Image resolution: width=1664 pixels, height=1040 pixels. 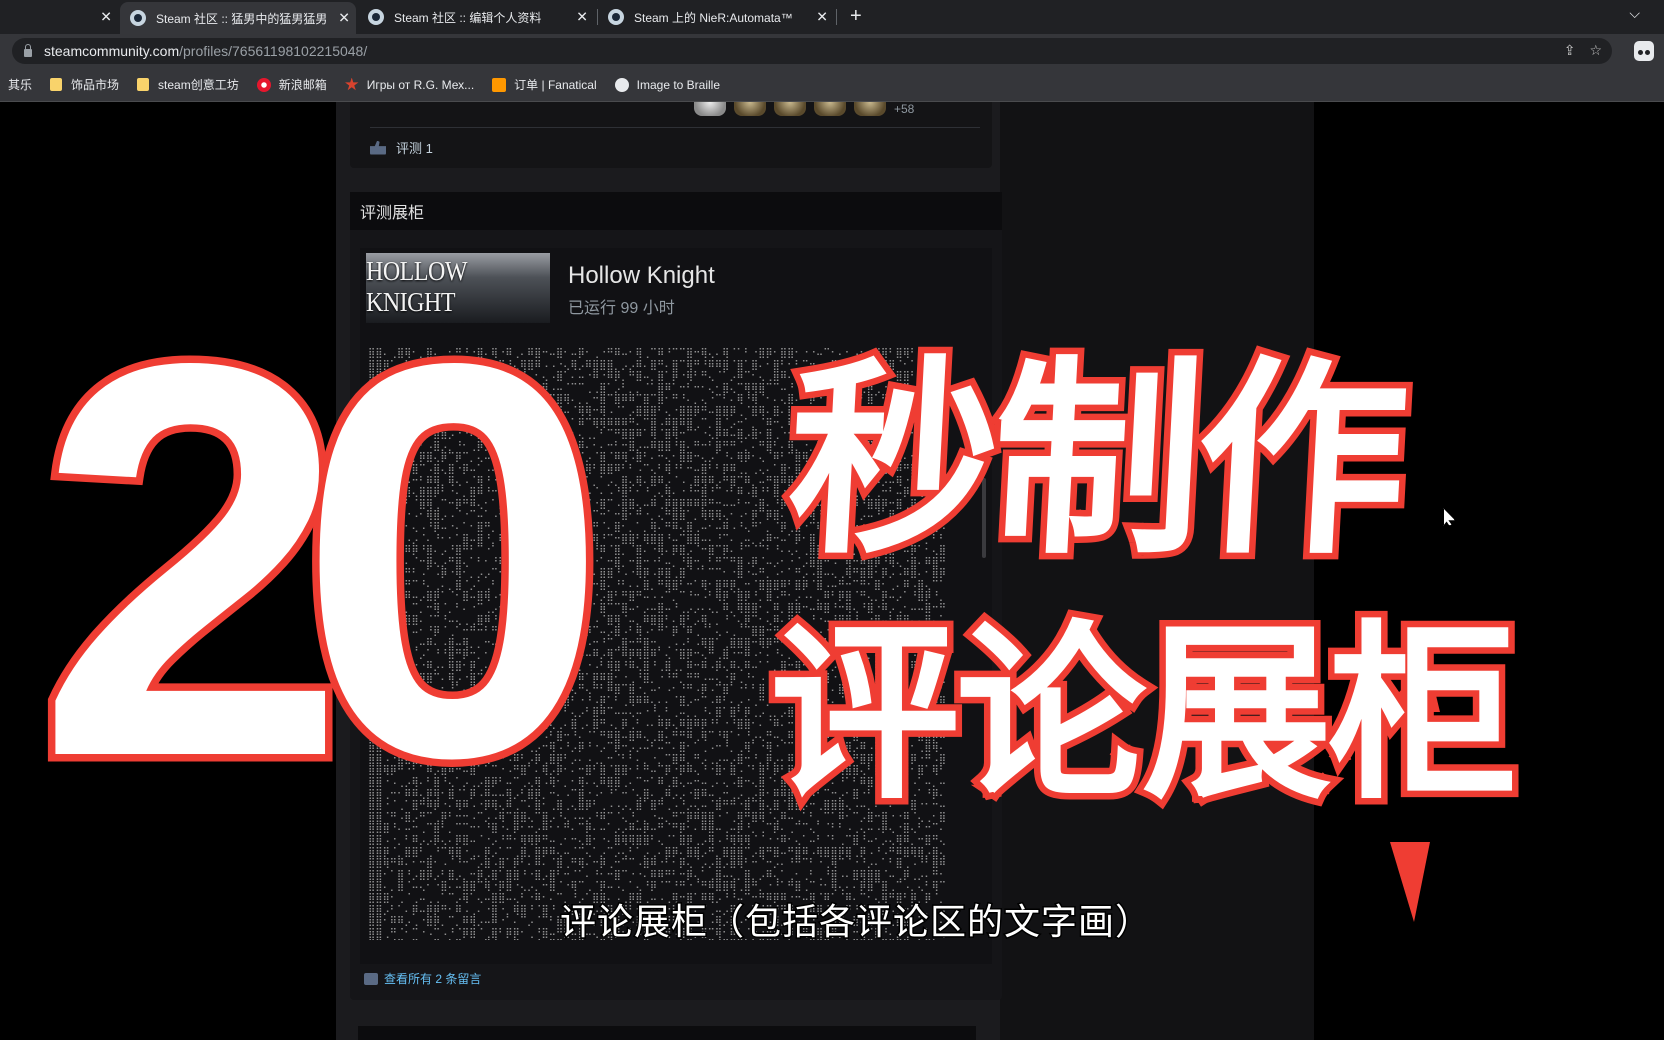 What do you see at coordinates (352, 84) in the screenshot?
I see `star-icon` at bounding box center [352, 84].